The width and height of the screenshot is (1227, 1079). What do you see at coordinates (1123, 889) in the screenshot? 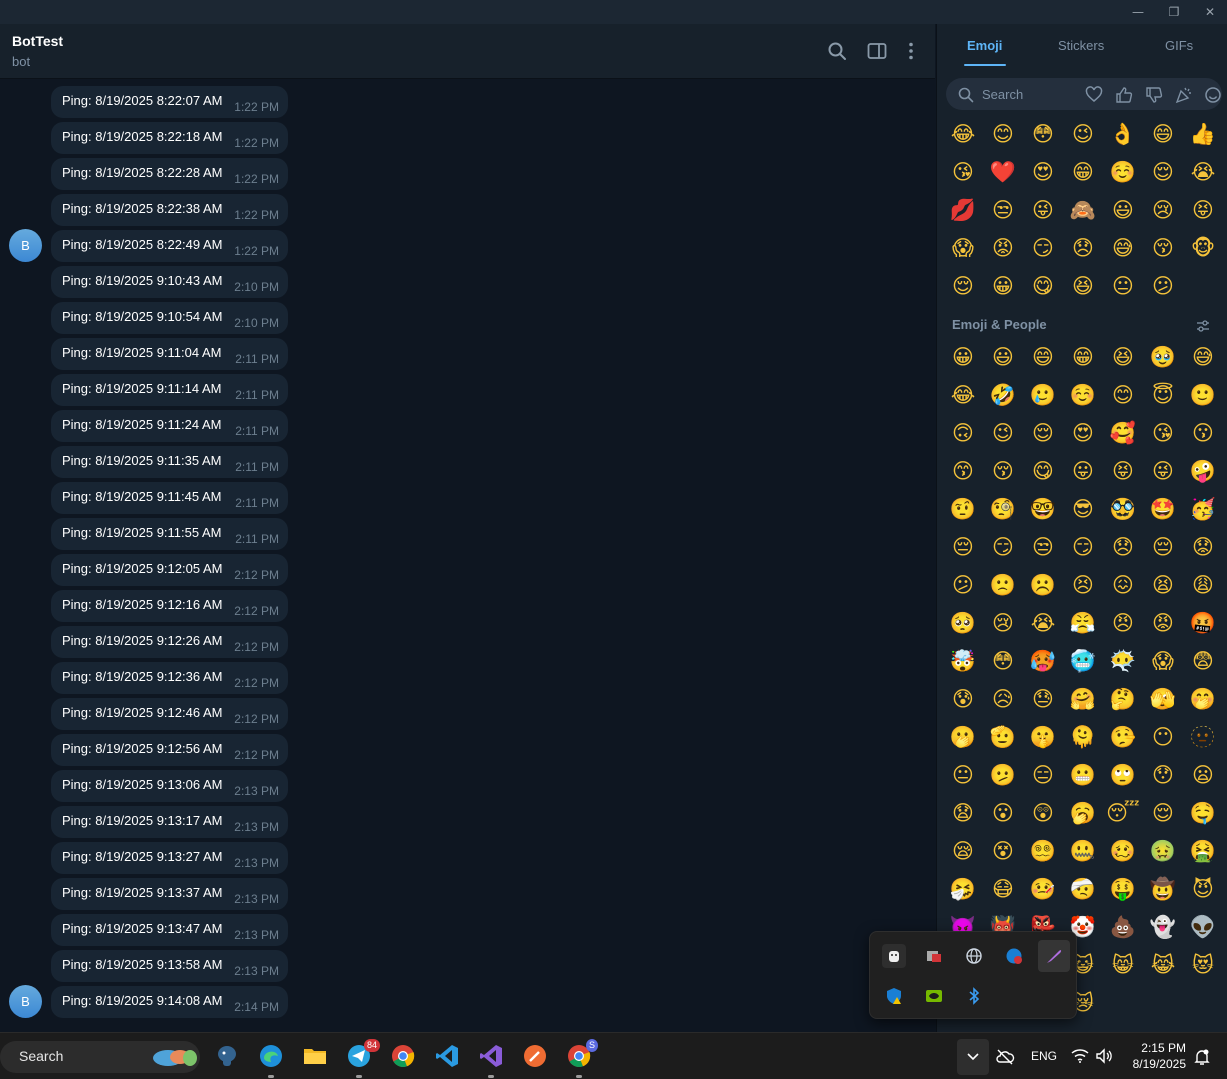
I see `emoji-item: 🤑` at bounding box center [1123, 889].